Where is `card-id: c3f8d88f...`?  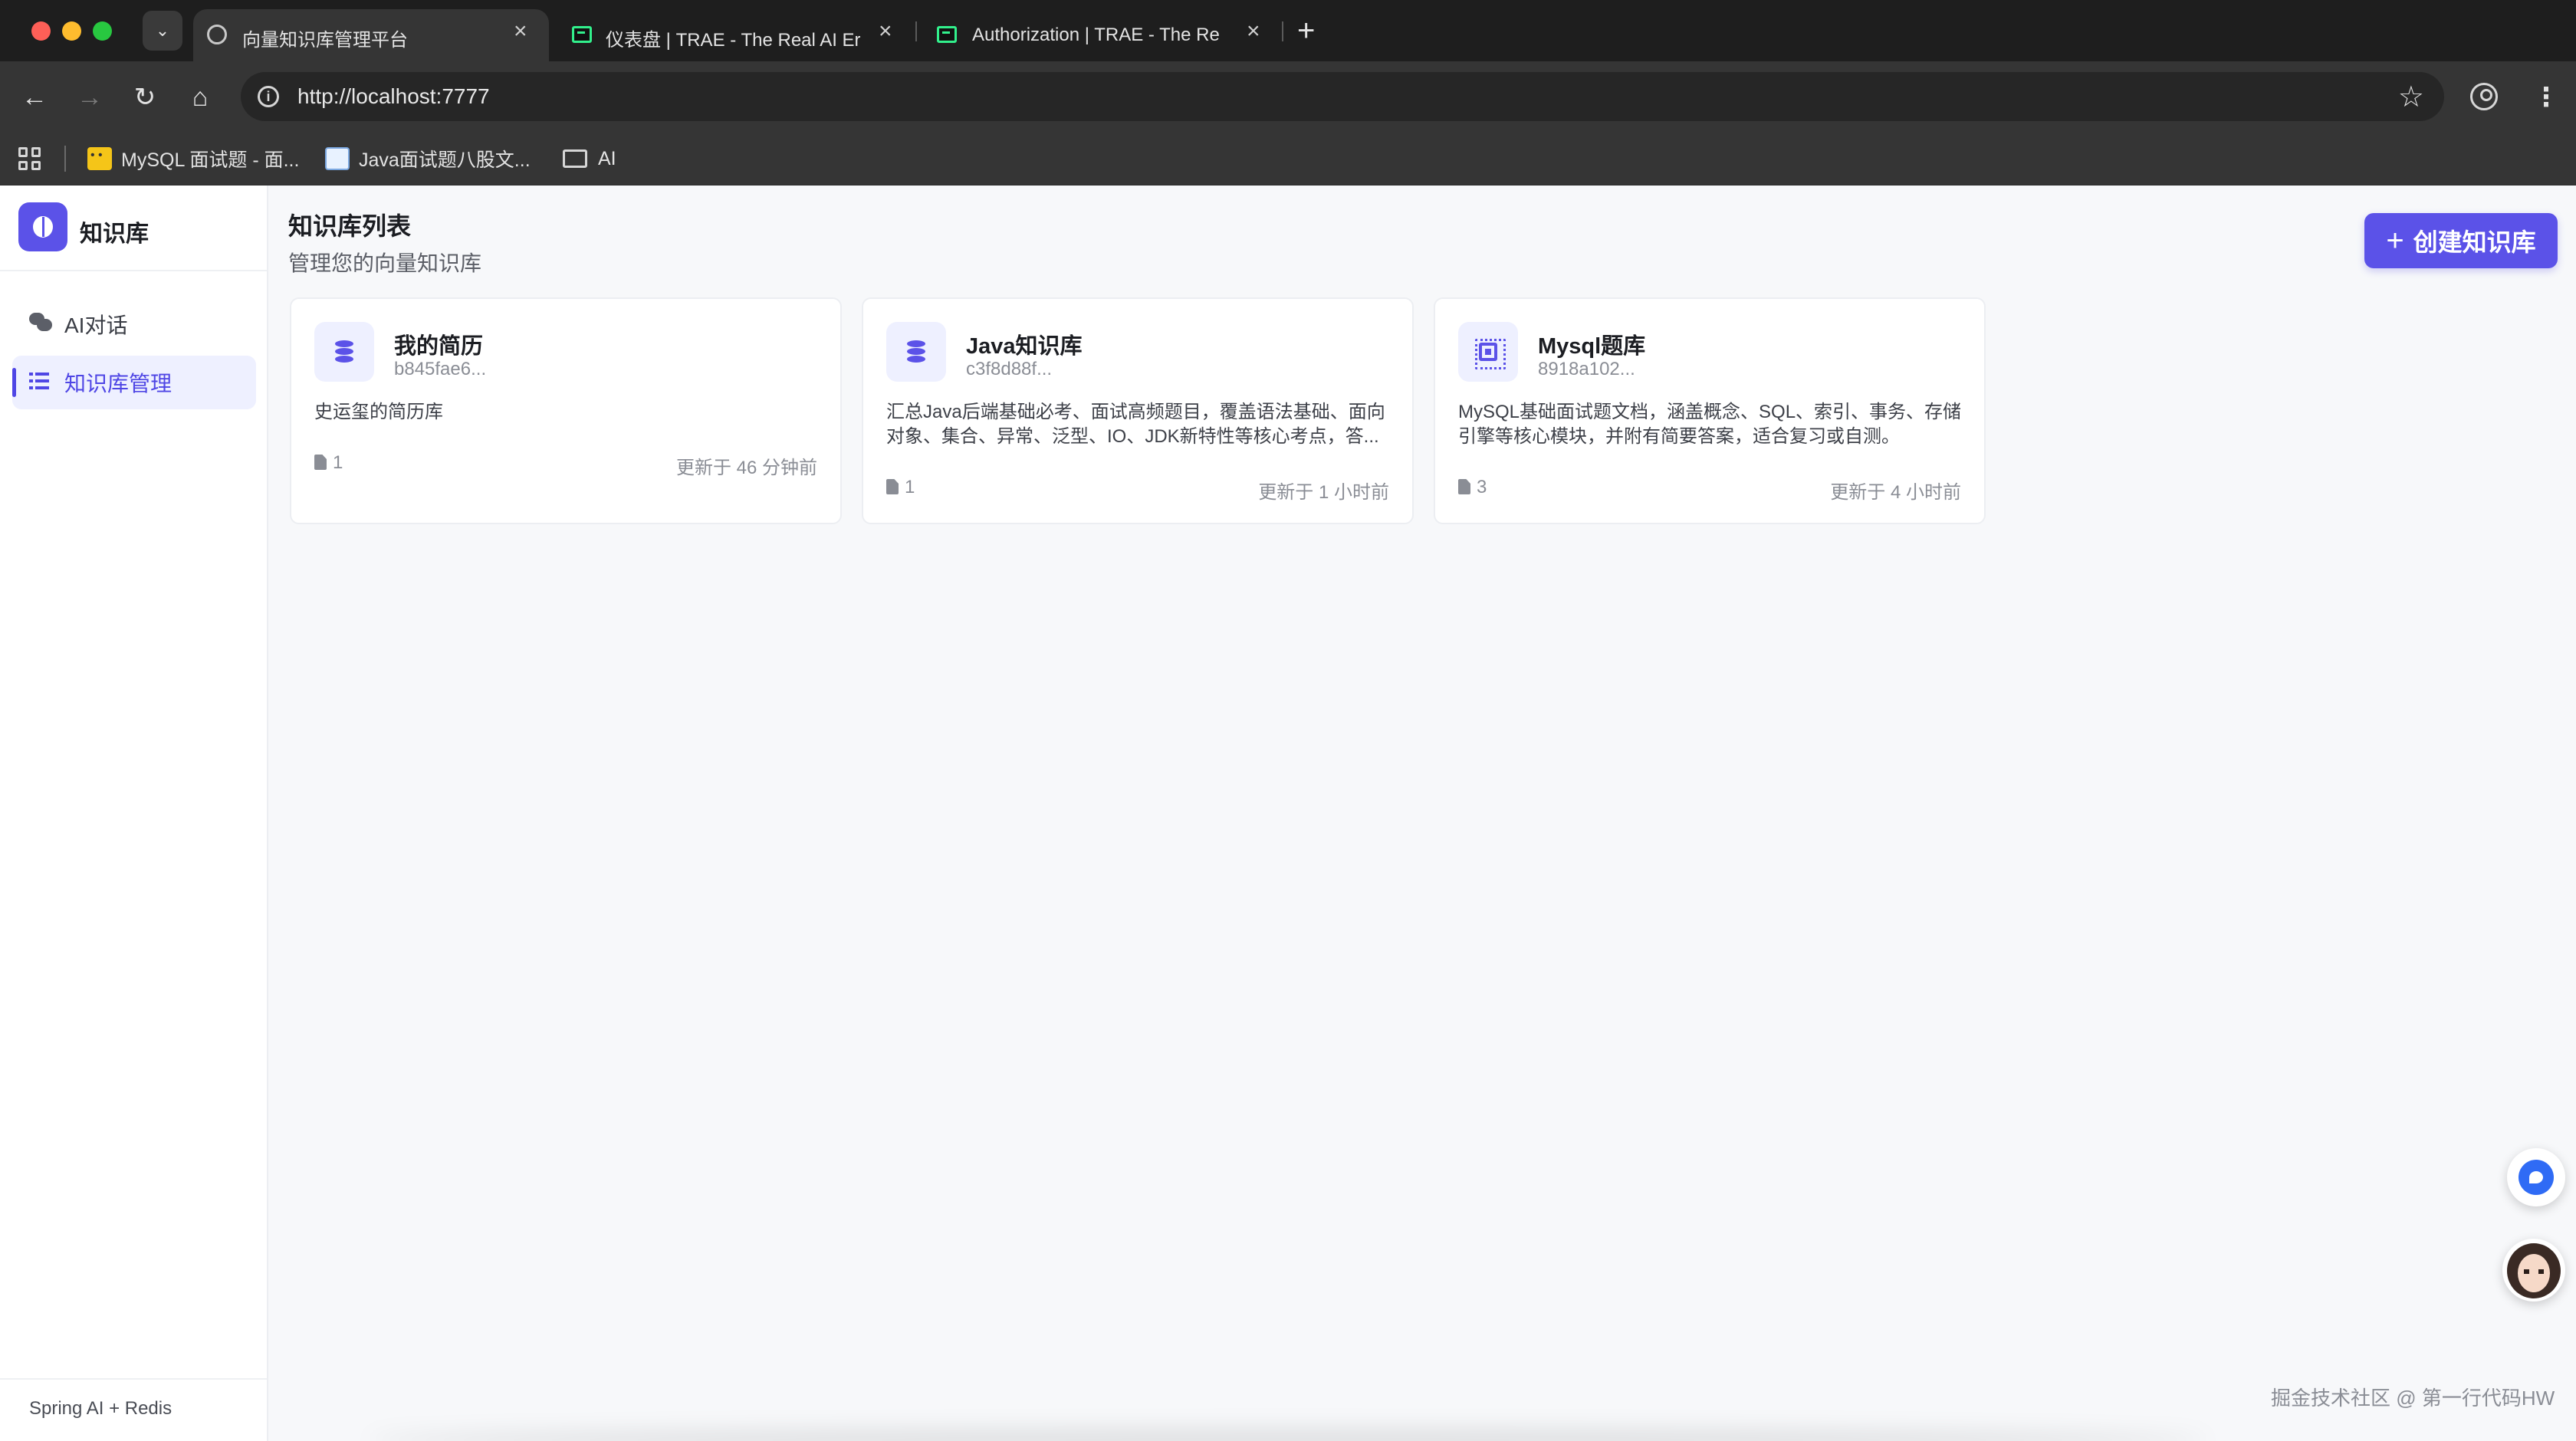 card-id: c3f8d88f... is located at coordinates (1010, 369).